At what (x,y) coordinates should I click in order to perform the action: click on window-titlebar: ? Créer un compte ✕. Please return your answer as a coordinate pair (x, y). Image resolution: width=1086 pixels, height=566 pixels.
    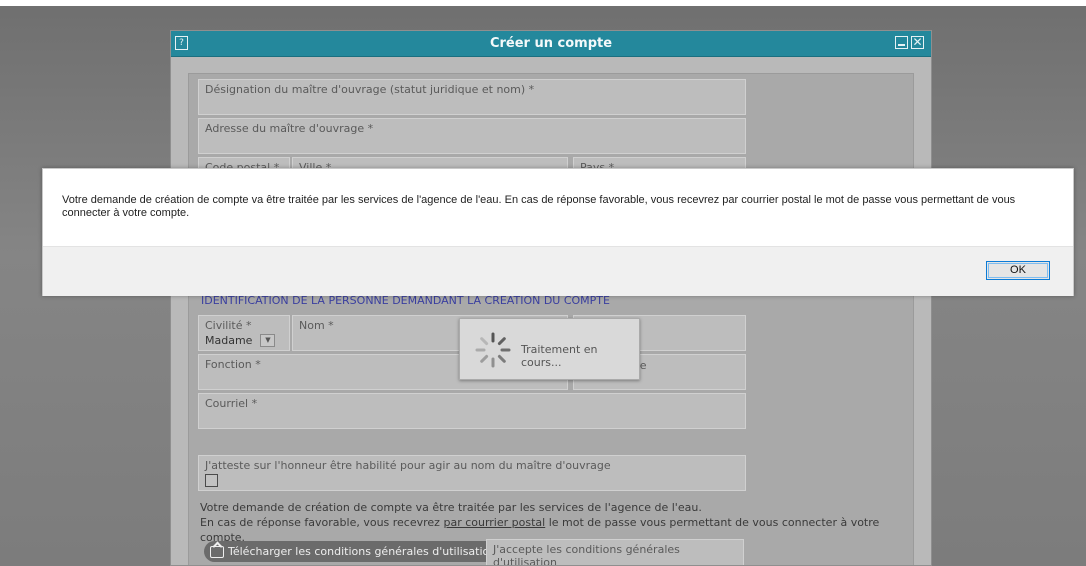
    Looking at the image, I should click on (551, 44).